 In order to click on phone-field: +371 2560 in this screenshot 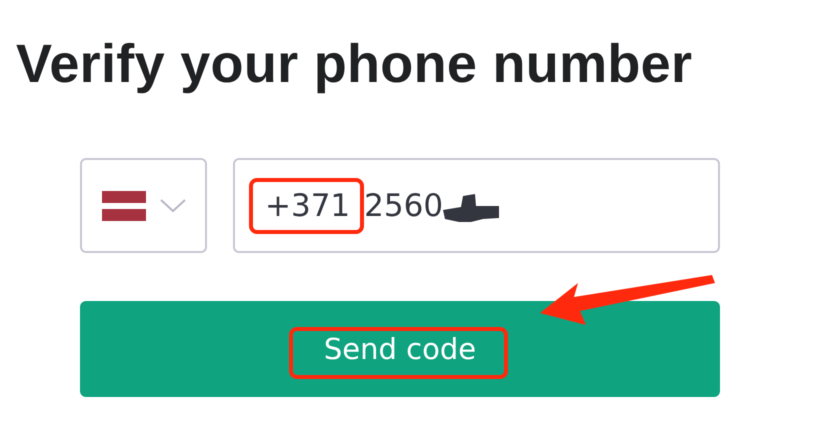, I will do `click(476, 205)`.